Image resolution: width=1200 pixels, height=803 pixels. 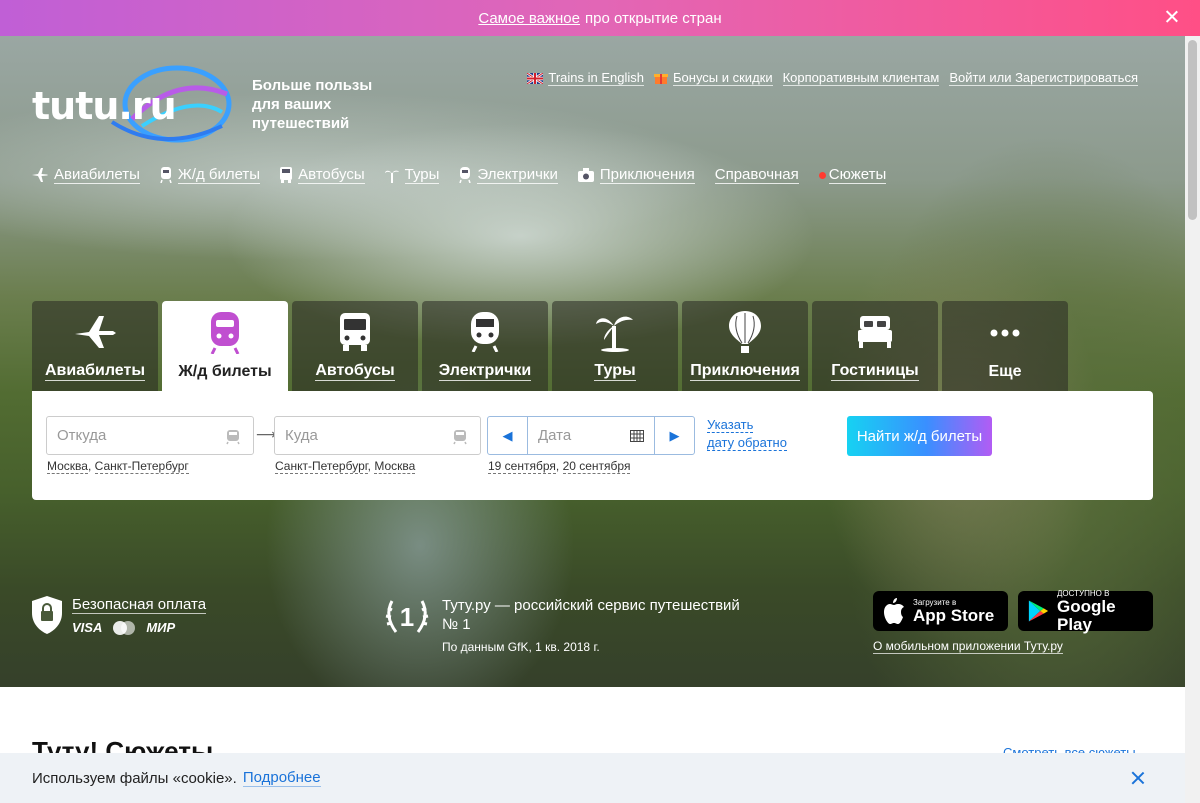 I want to click on cookie-text: Используем файлы «cookie»., so click(x=134, y=778).